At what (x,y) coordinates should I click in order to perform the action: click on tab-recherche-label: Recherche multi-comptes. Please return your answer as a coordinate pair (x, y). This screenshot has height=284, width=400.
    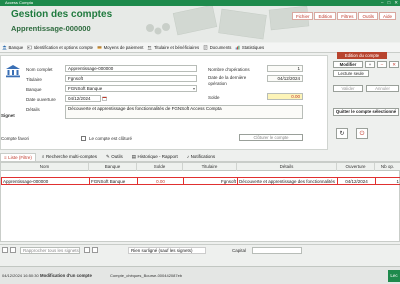
    Looking at the image, I should click on (71, 156).